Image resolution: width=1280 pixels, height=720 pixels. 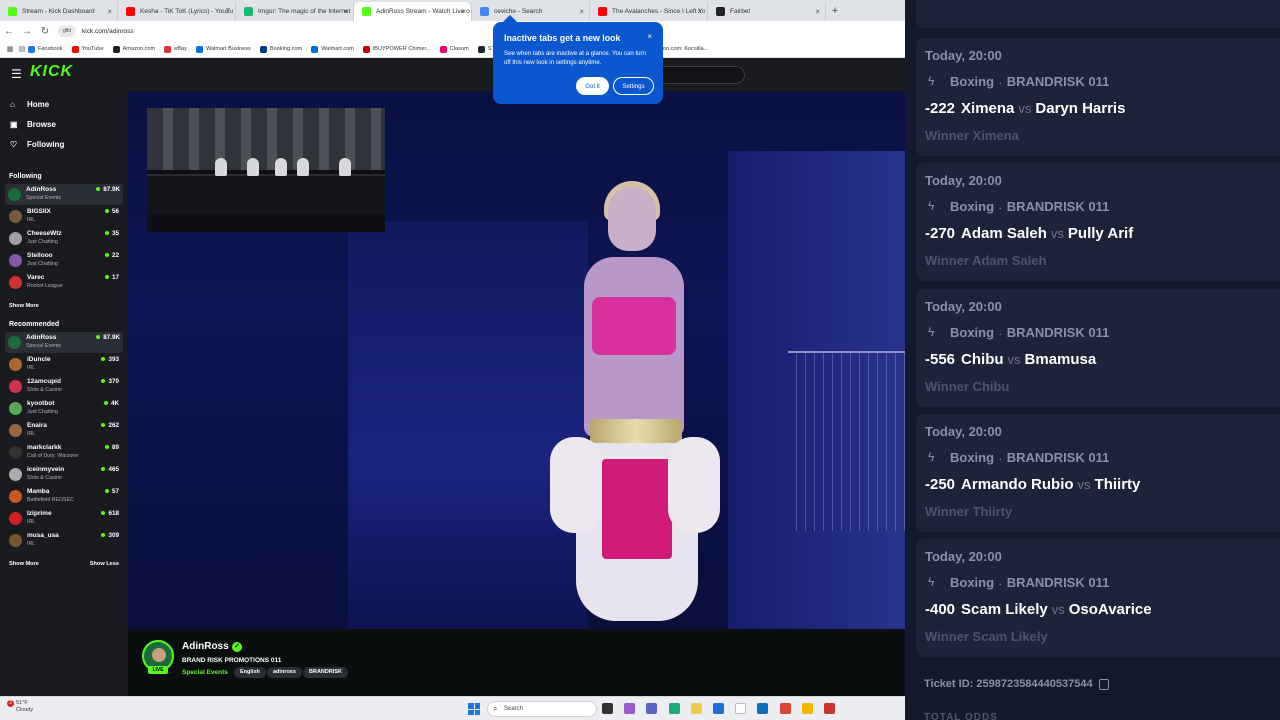 What do you see at coordinates (741, 708) in the screenshot?
I see `notepad-icon` at bounding box center [741, 708].